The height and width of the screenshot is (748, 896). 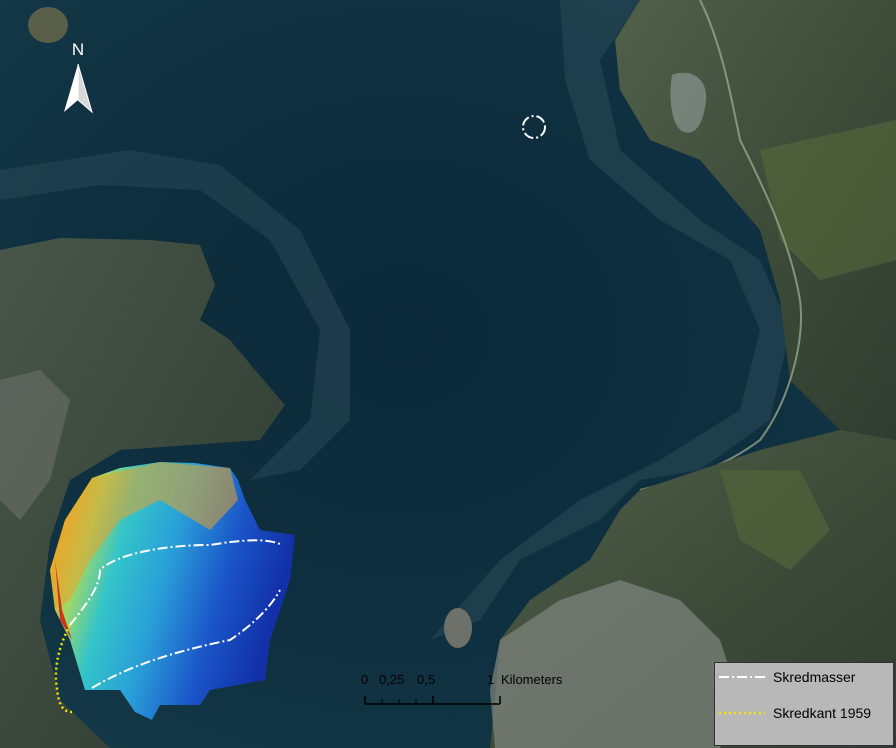 I want to click on legend-label-skredkant: Skredkant 1959, so click(x=822, y=713).